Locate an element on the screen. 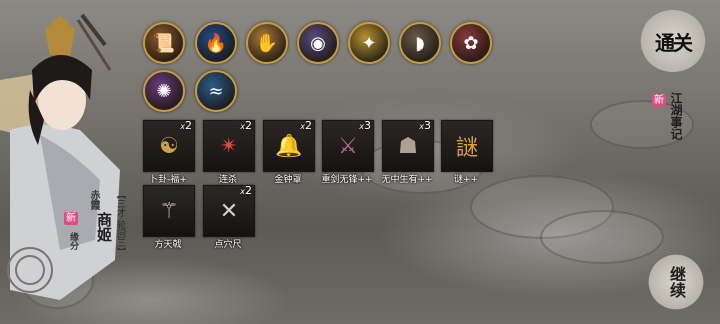  events-button: 新 江湖事记 is located at coordinates (678, 116).